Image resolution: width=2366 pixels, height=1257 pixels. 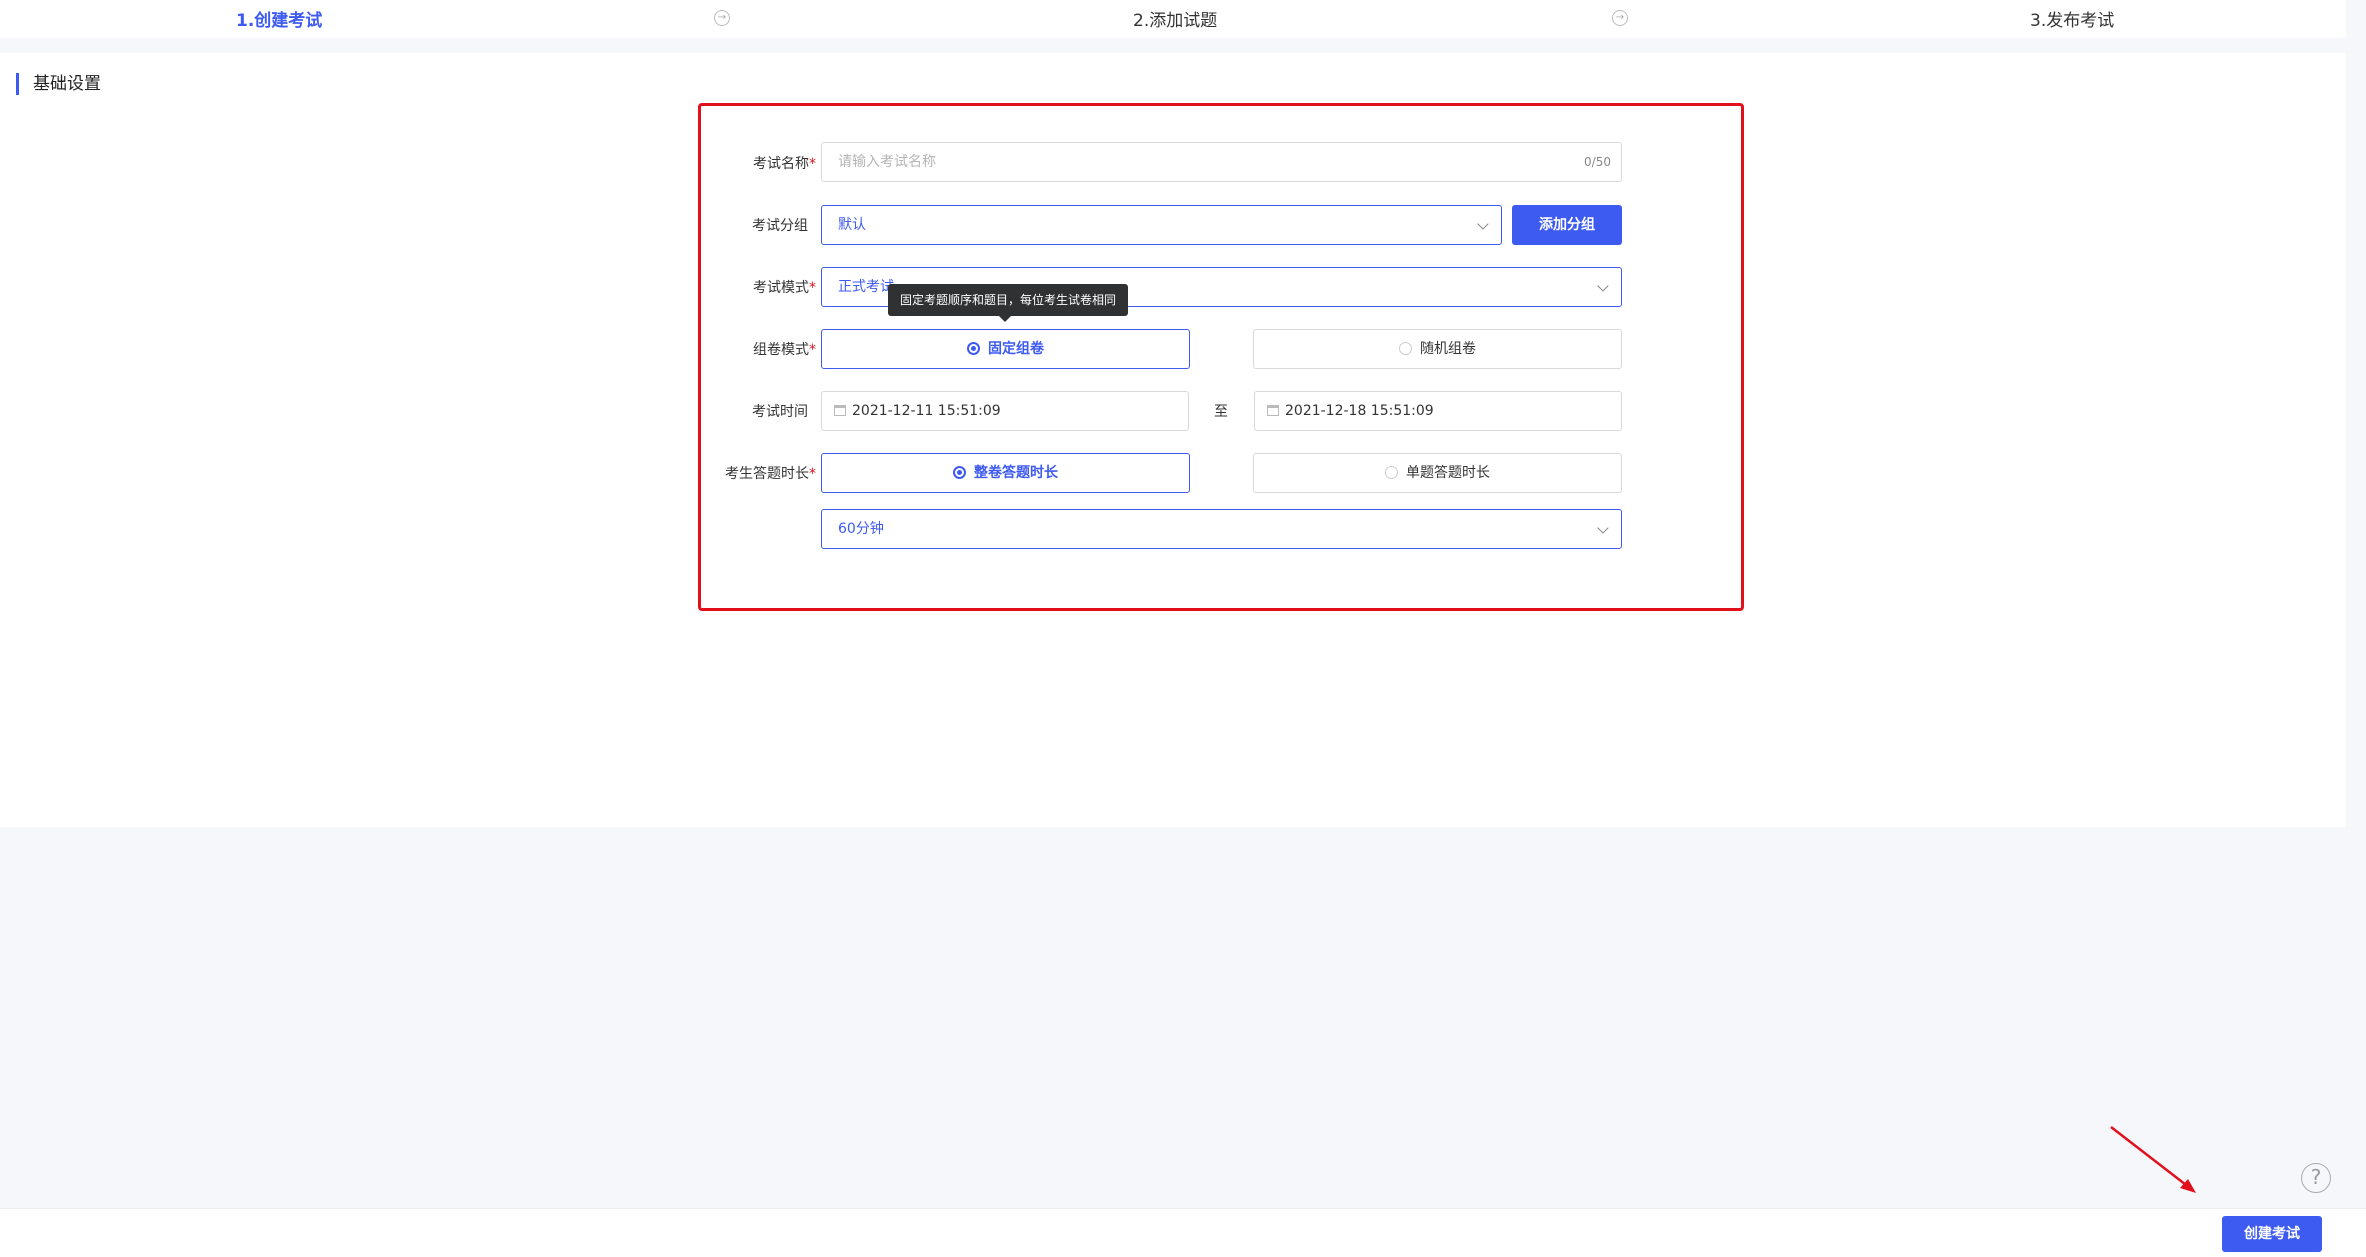 What do you see at coordinates (784, 350) in the screenshot?
I see `paper-mode-label: 组卷模式*` at bounding box center [784, 350].